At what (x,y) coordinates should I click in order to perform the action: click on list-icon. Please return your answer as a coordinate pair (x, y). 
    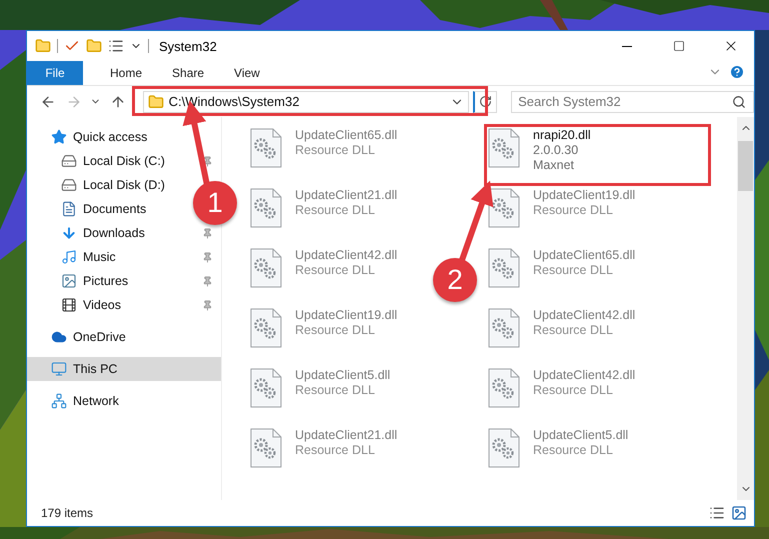
    Looking at the image, I should click on (717, 513).